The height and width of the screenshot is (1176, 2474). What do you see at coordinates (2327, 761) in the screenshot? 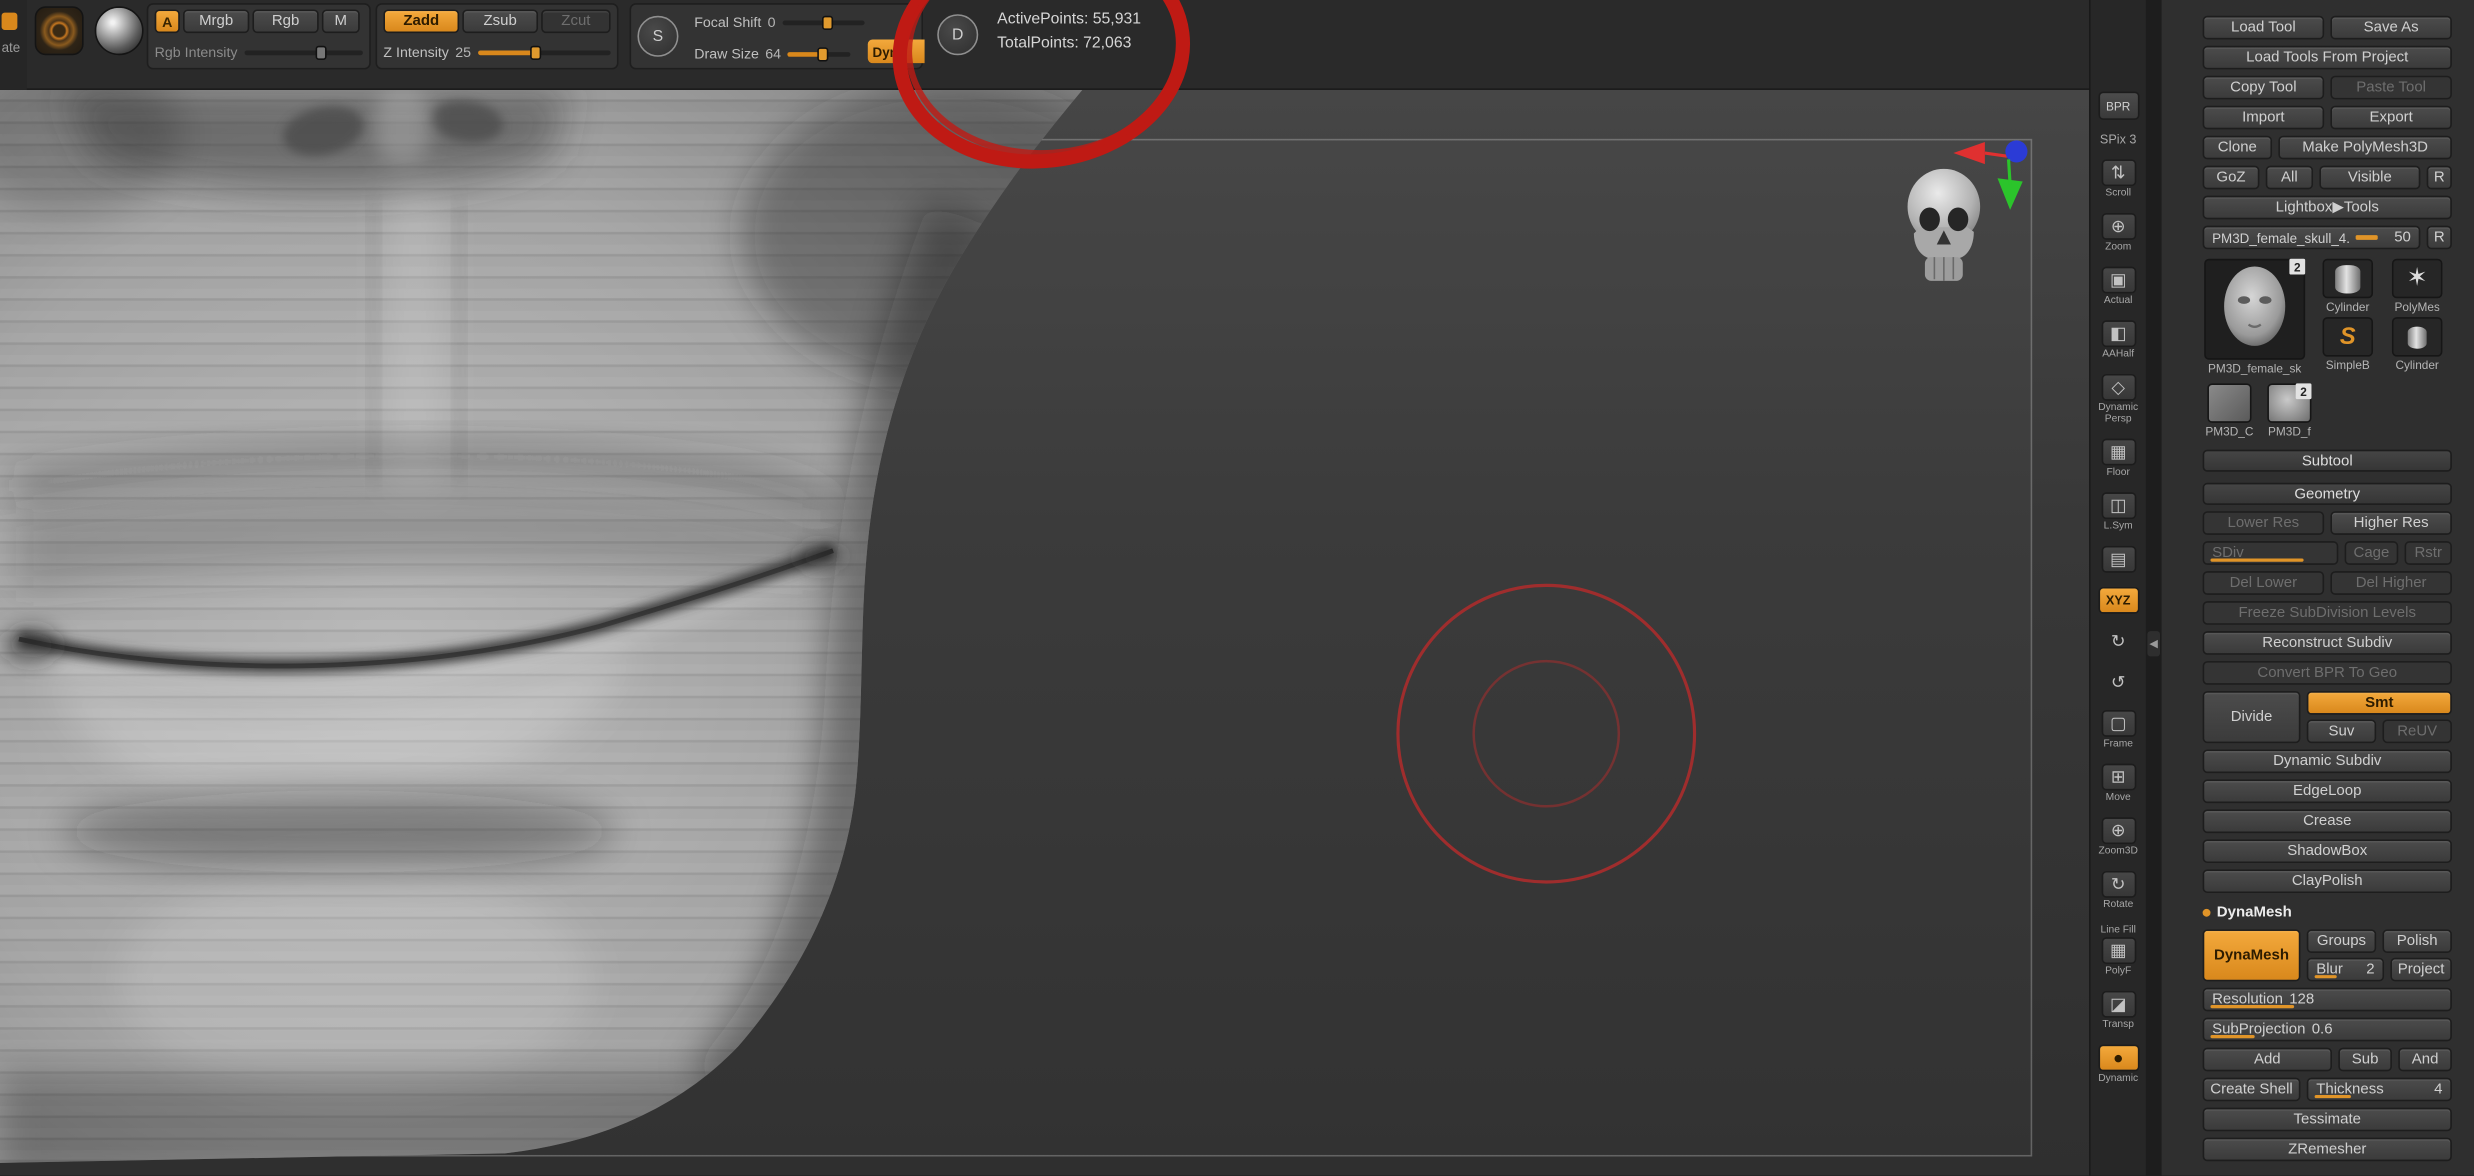
I see `dynamic-subdiv-button: Dynamic Subdiv` at bounding box center [2327, 761].